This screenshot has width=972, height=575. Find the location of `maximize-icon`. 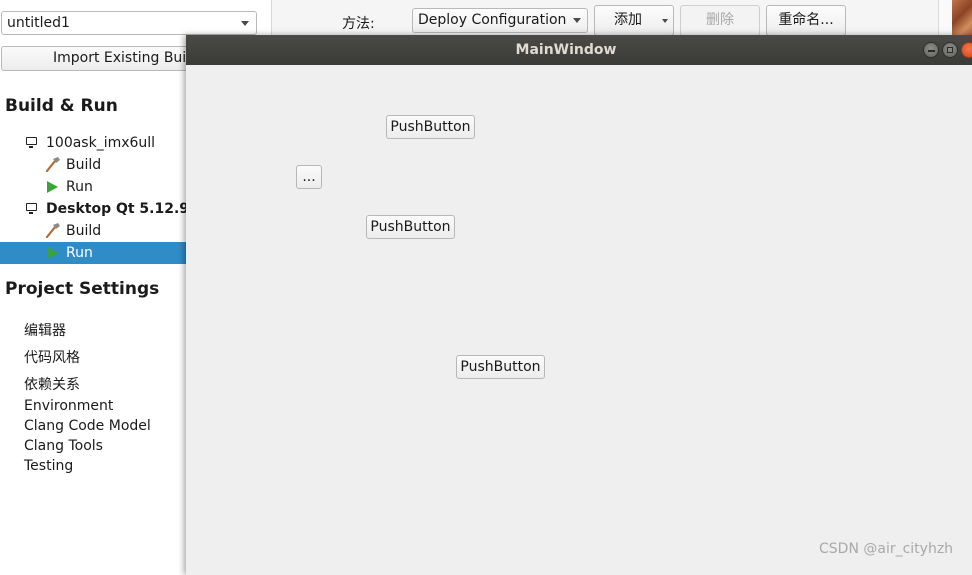

maximize-icon is located at coordinates (950, 50).